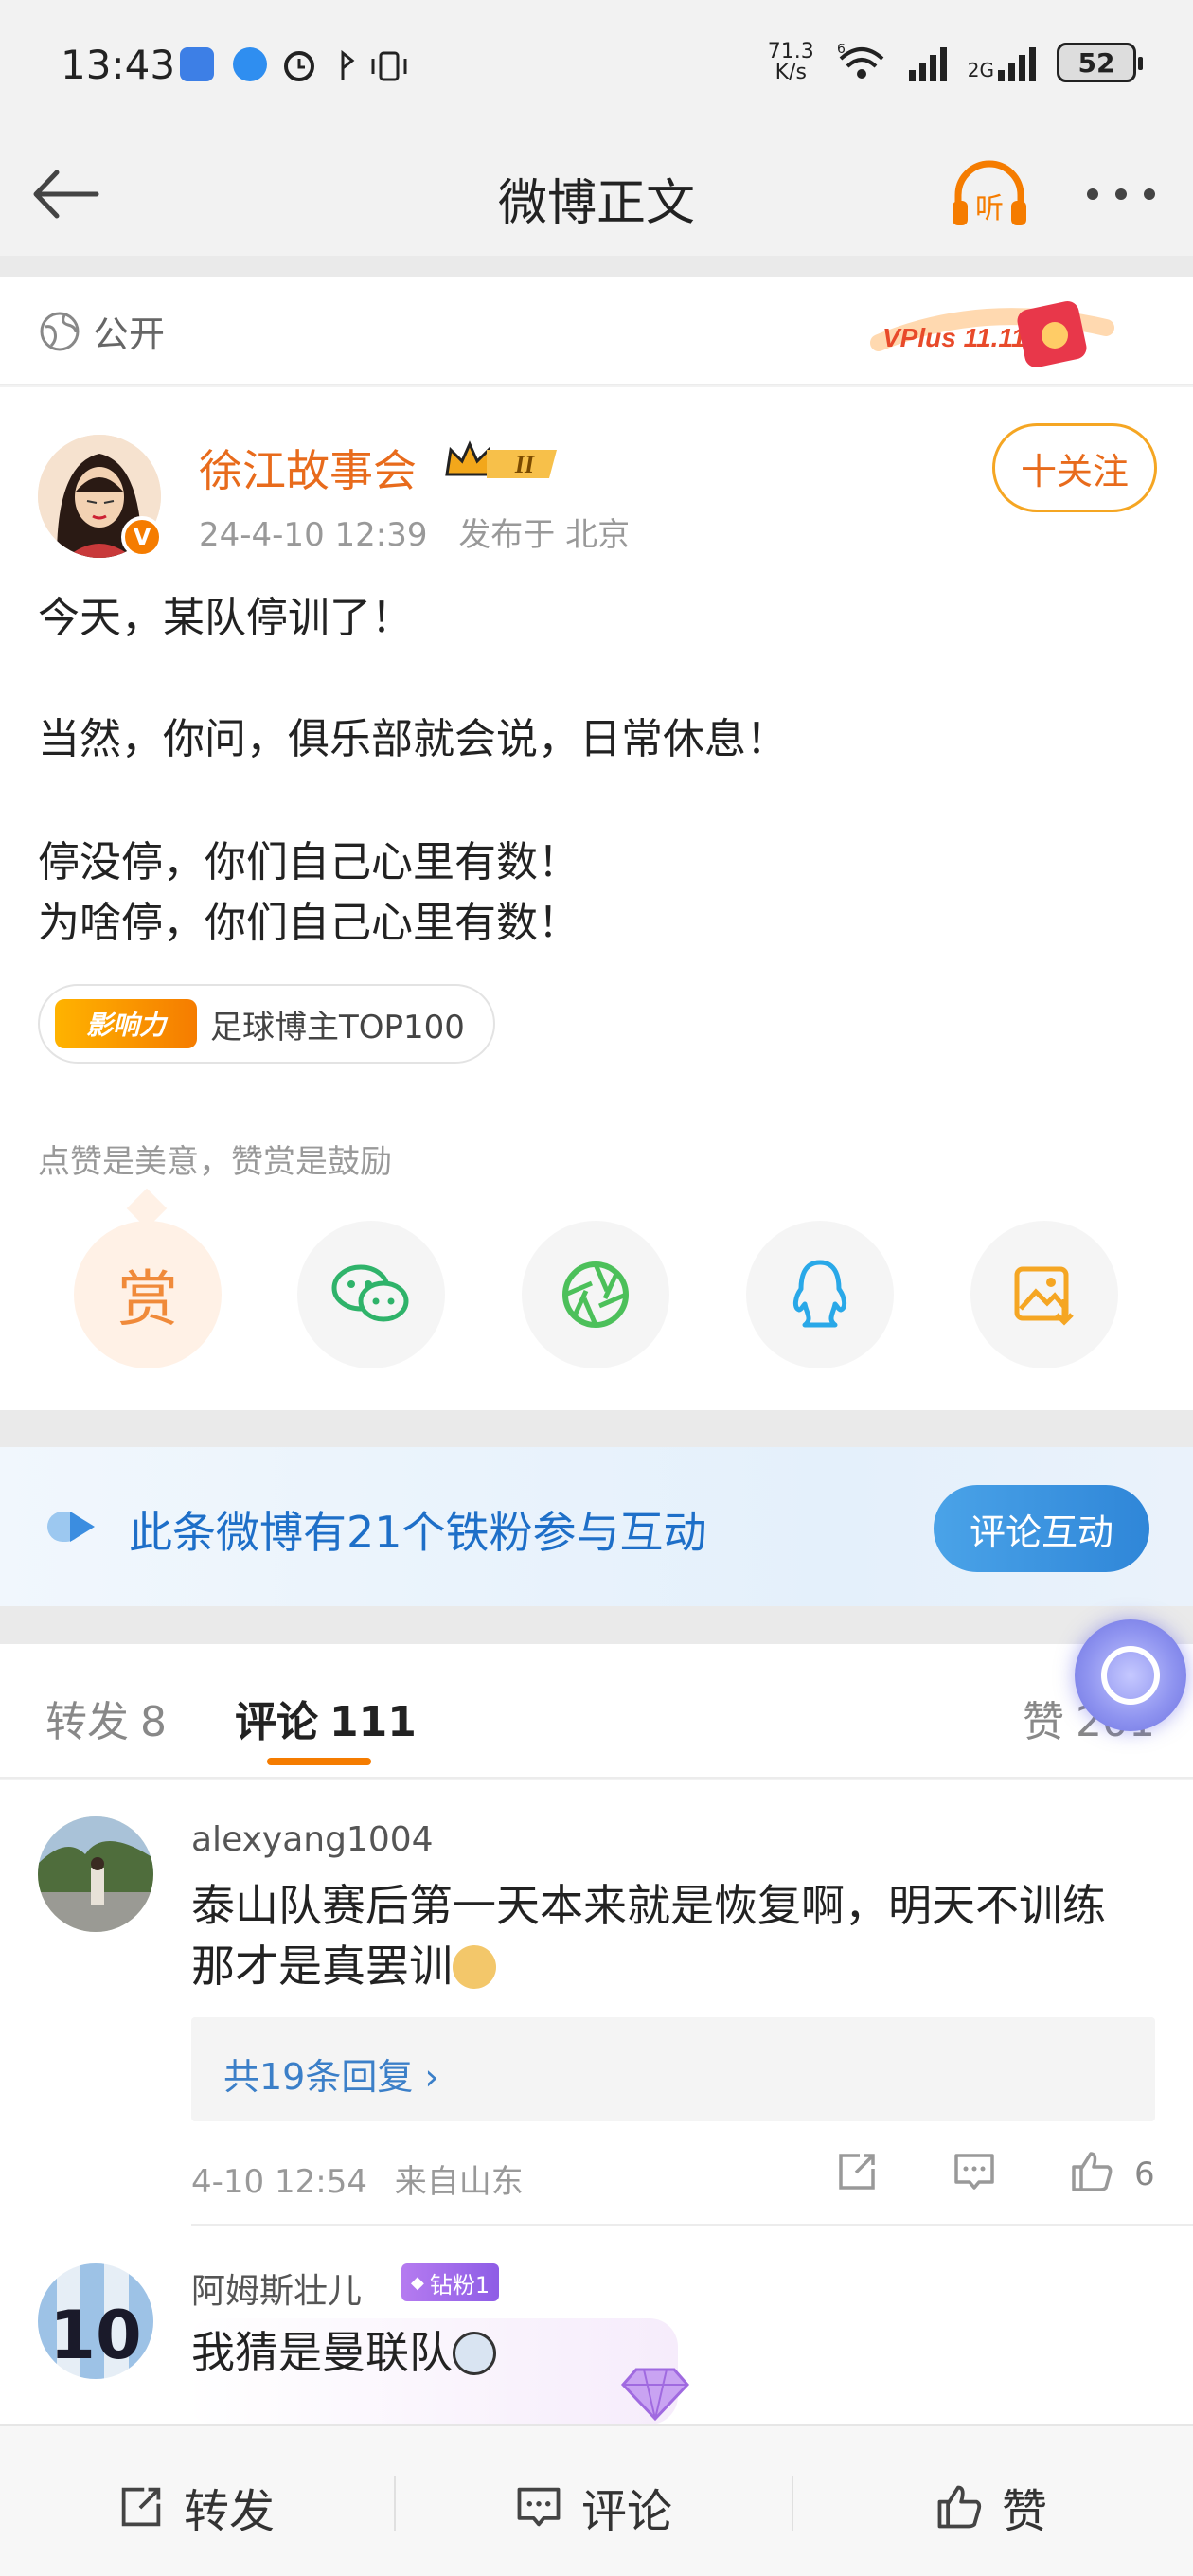 The height and width of the screenshot is (2576, 1193). I want to click on reward-button: 赏, so click(148, 1294).